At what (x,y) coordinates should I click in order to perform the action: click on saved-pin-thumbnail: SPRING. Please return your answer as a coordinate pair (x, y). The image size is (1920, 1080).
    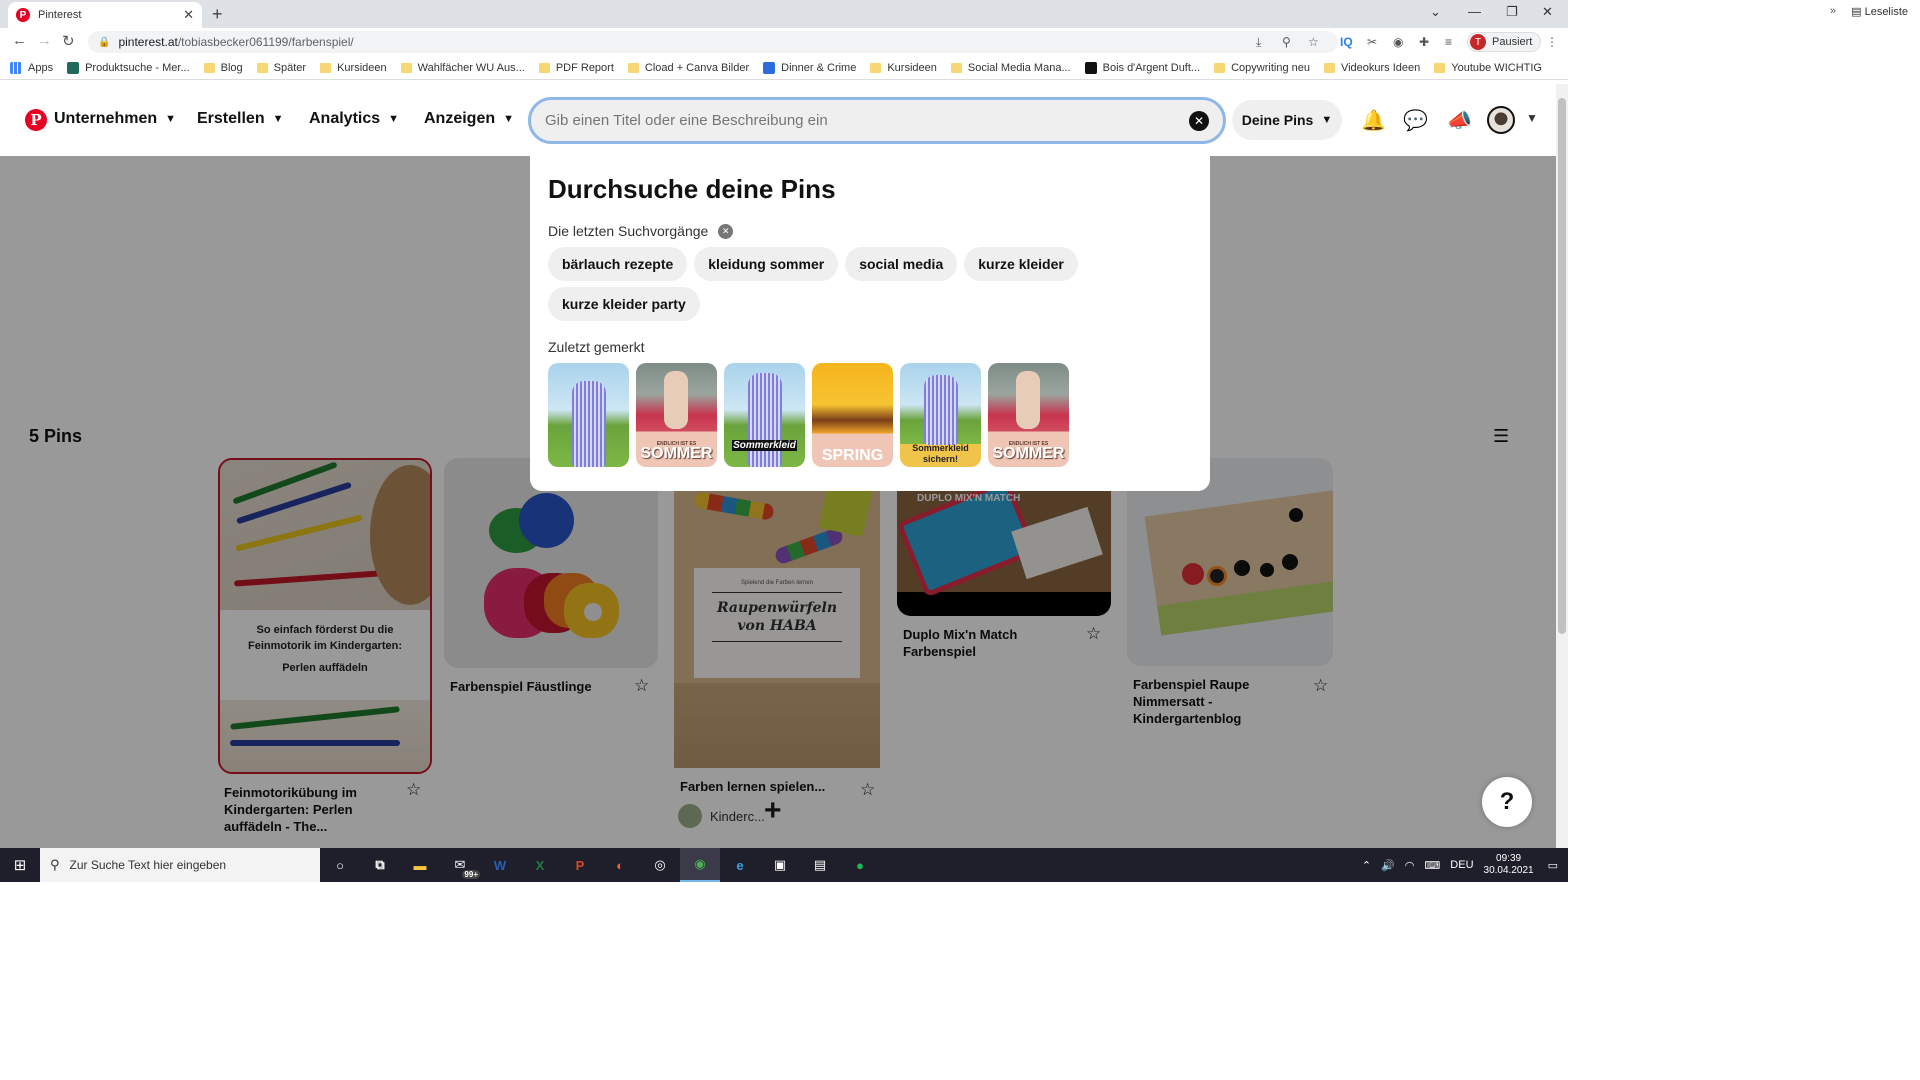
    Looking at the image, I should click on (852, 415).